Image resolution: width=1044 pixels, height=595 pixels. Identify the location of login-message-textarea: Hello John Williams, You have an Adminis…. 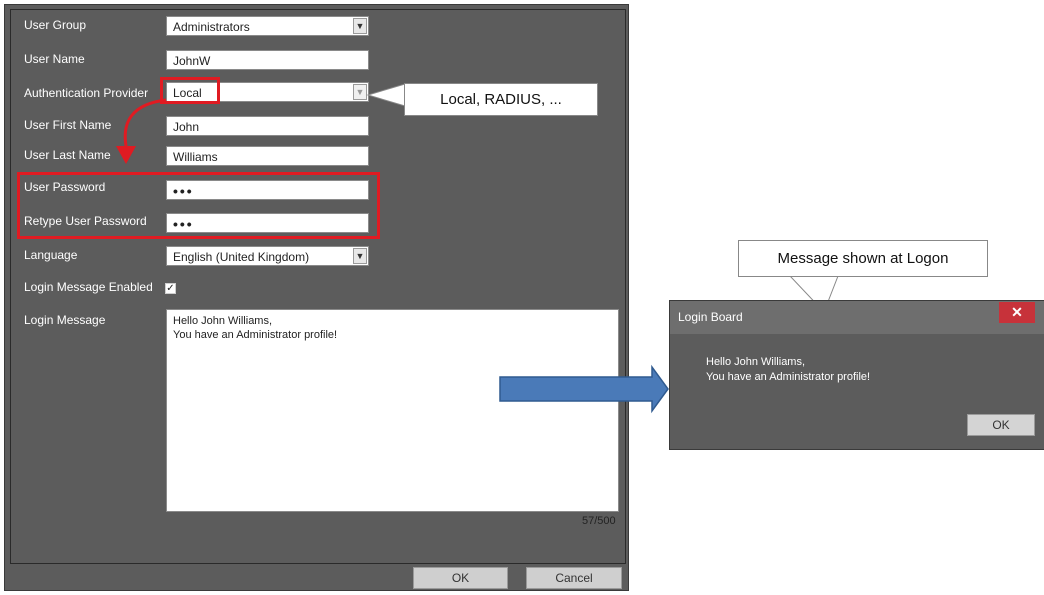
(392, 410).